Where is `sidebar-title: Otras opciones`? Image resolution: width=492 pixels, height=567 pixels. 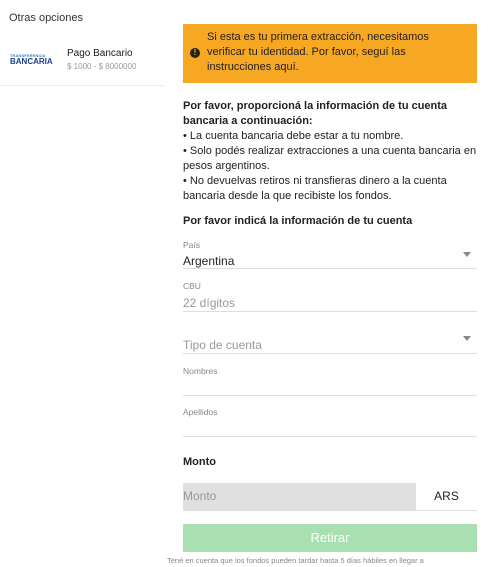
sidebar-title: Otras opciones is located at coordinates (46, 18).